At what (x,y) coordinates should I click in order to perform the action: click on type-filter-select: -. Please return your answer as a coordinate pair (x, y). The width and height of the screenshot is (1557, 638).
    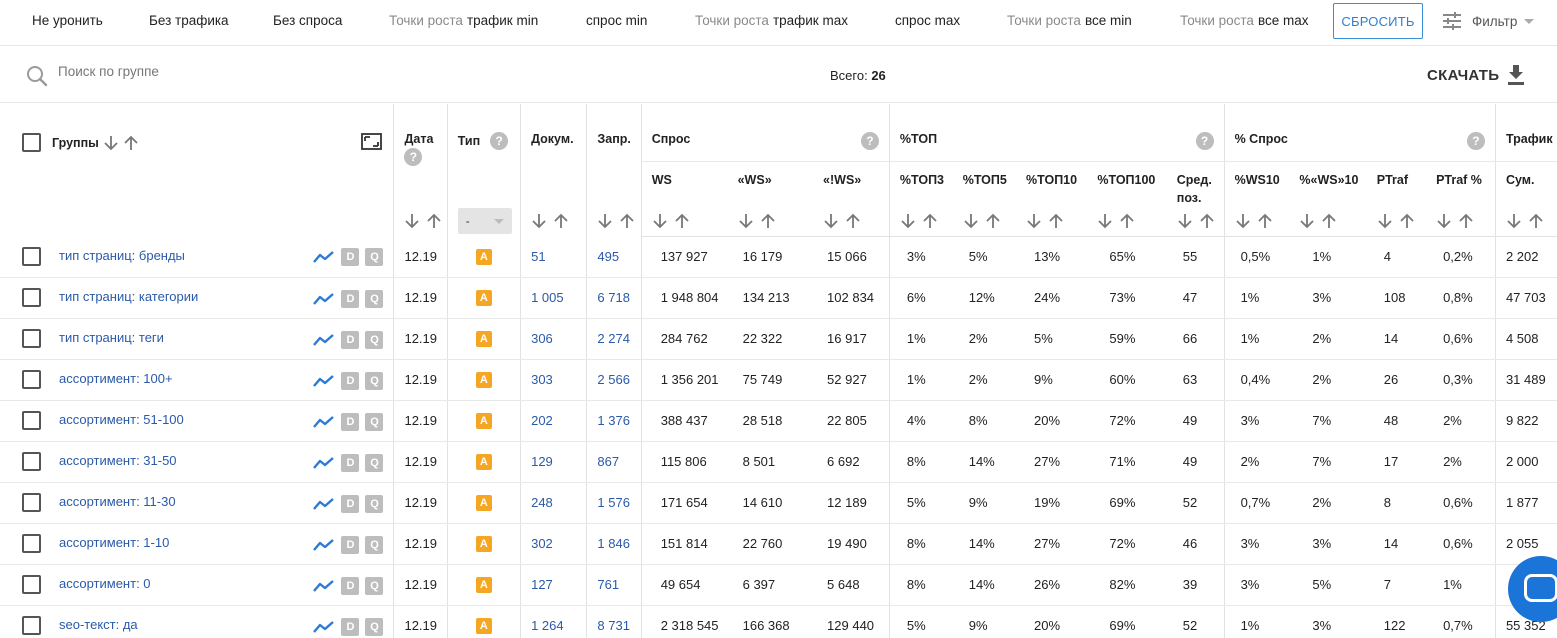
    Looking at the image, I should click on (484, 221).